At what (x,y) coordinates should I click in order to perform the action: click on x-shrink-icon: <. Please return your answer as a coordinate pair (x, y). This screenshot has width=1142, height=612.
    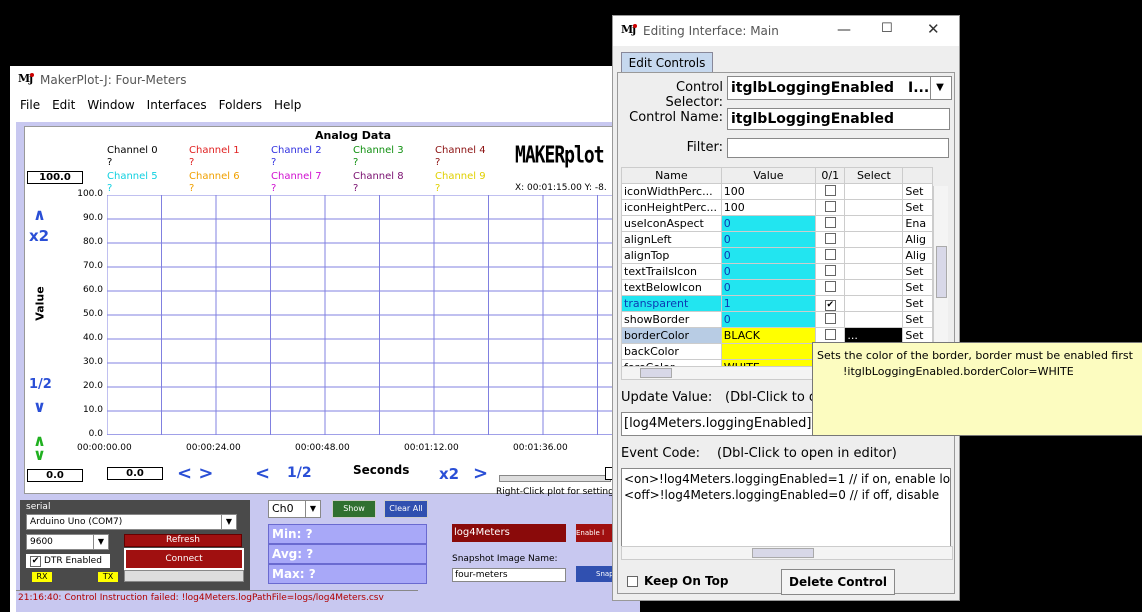
    Looking at the image, I should click on (262, 473).